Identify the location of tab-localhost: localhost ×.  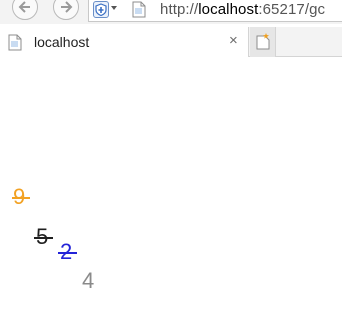
(124, 42).